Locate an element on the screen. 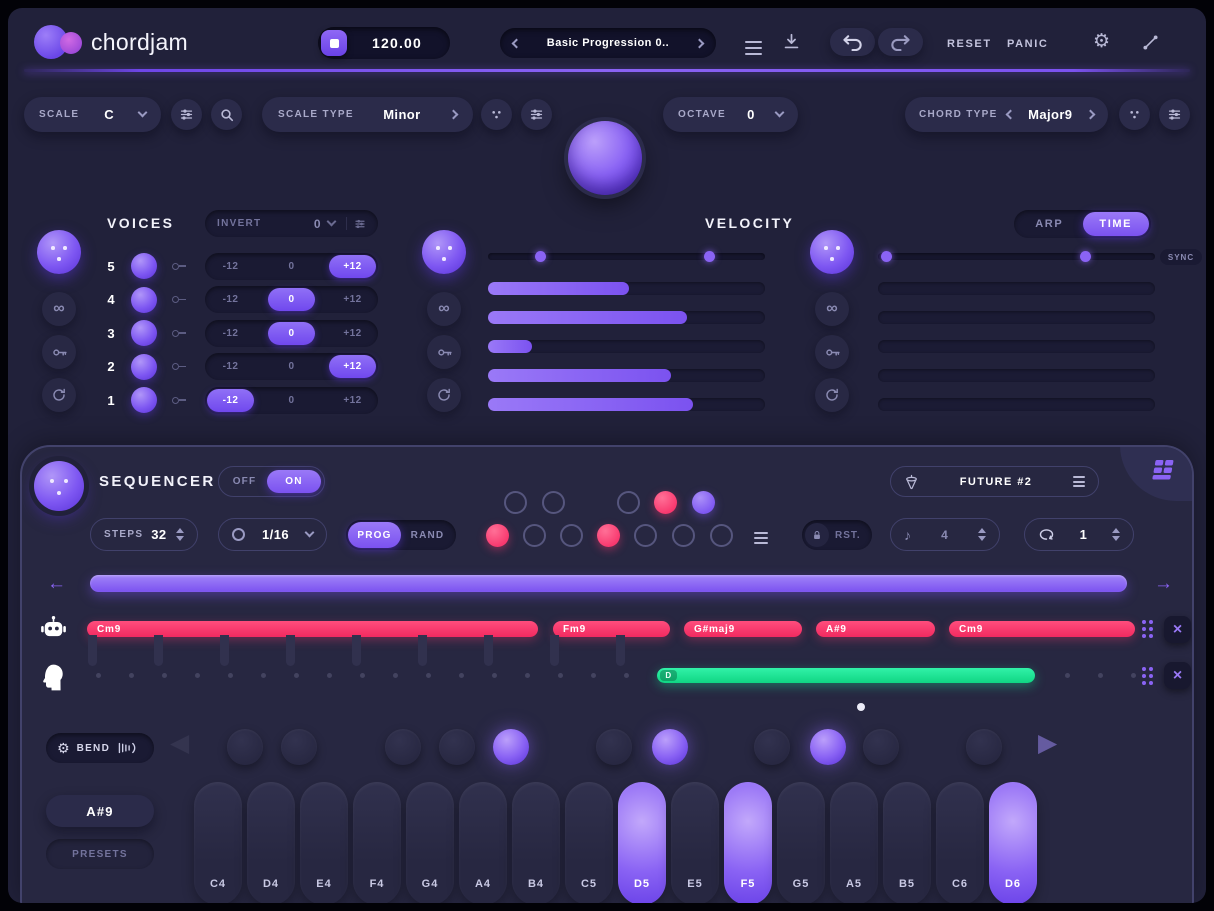 The image size is (1214, 911). chord-track-clear-button: × is located at coordinates (1177, 629).